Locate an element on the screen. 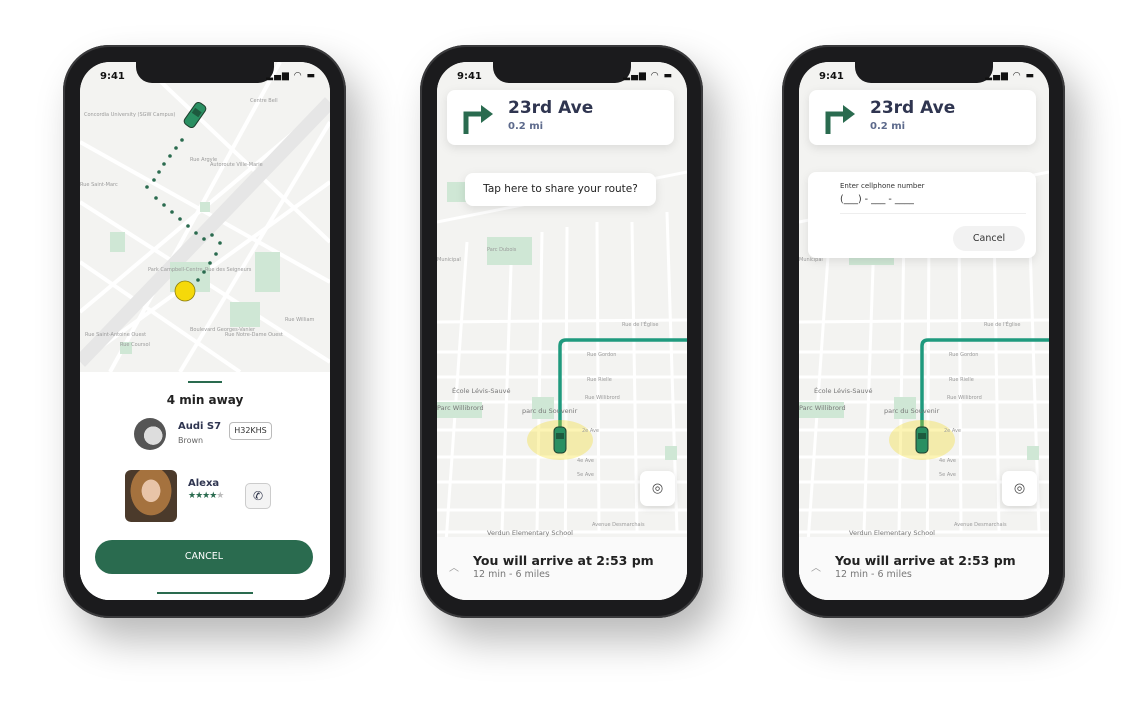 The height and width of the screenshot is (720, 1140). call-driver-button: ✆ is located at coordinates (258, 496).